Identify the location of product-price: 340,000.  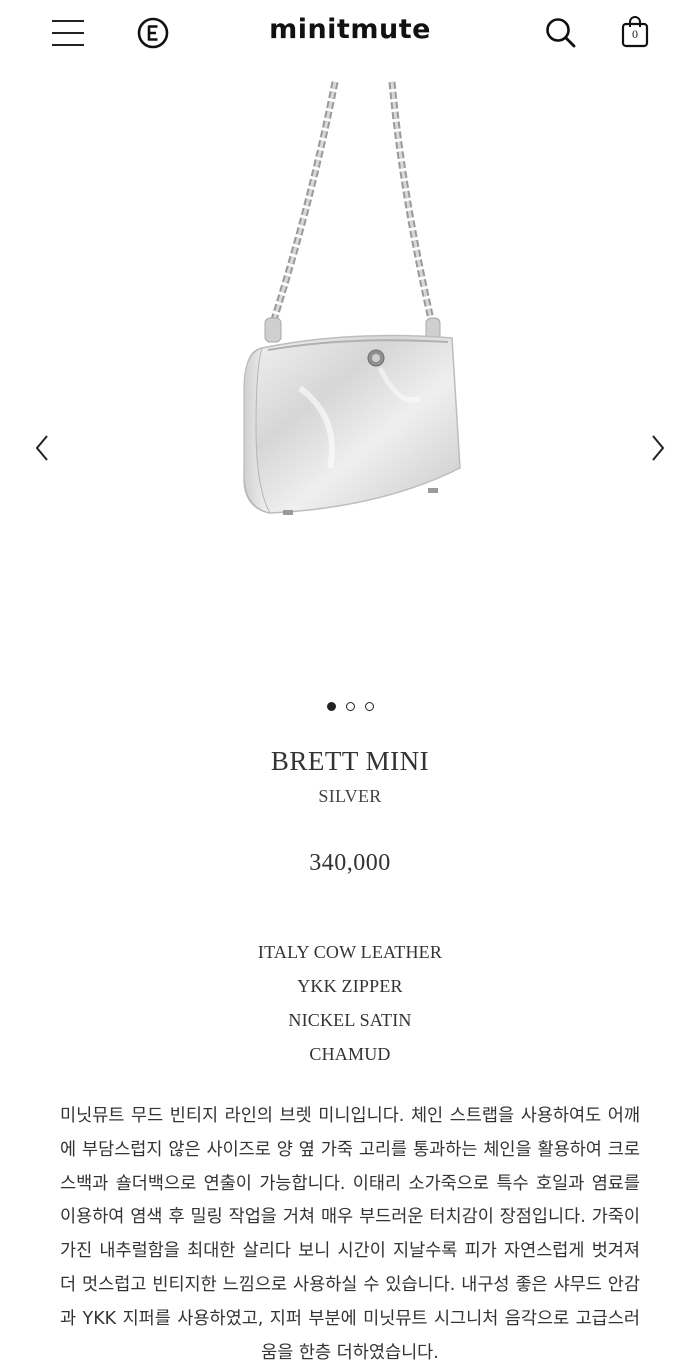
(350, 863).